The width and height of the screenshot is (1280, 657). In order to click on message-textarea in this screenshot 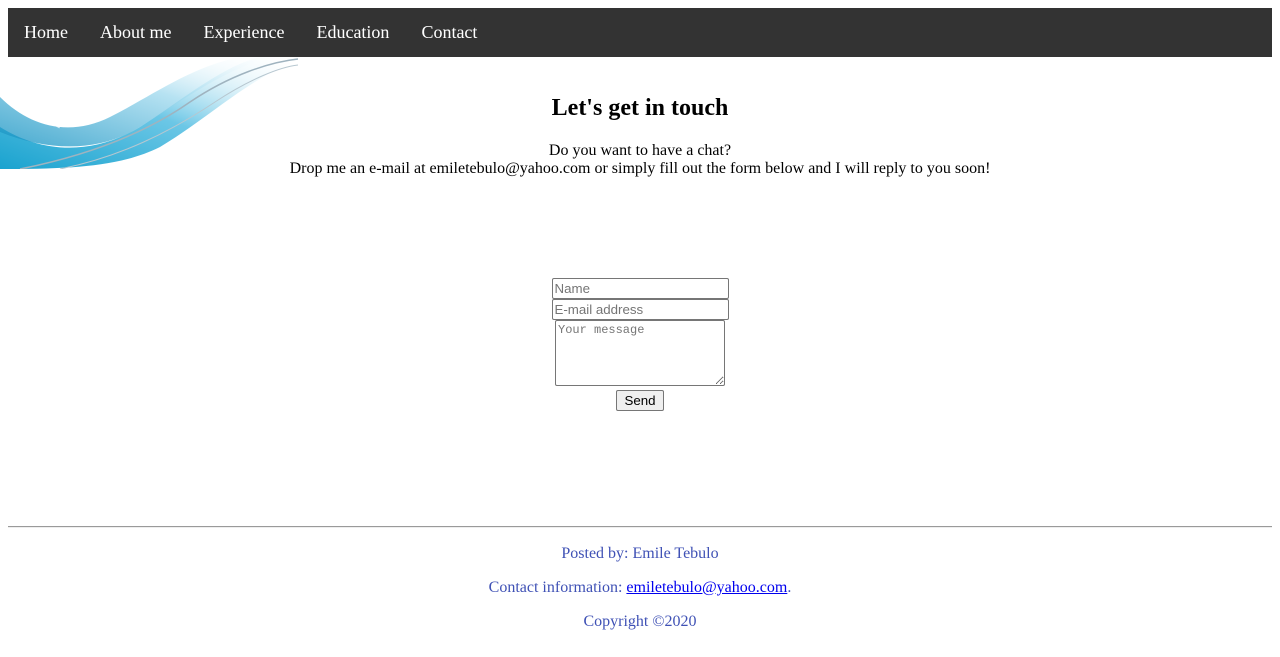, I will do `click(640, 353)`.